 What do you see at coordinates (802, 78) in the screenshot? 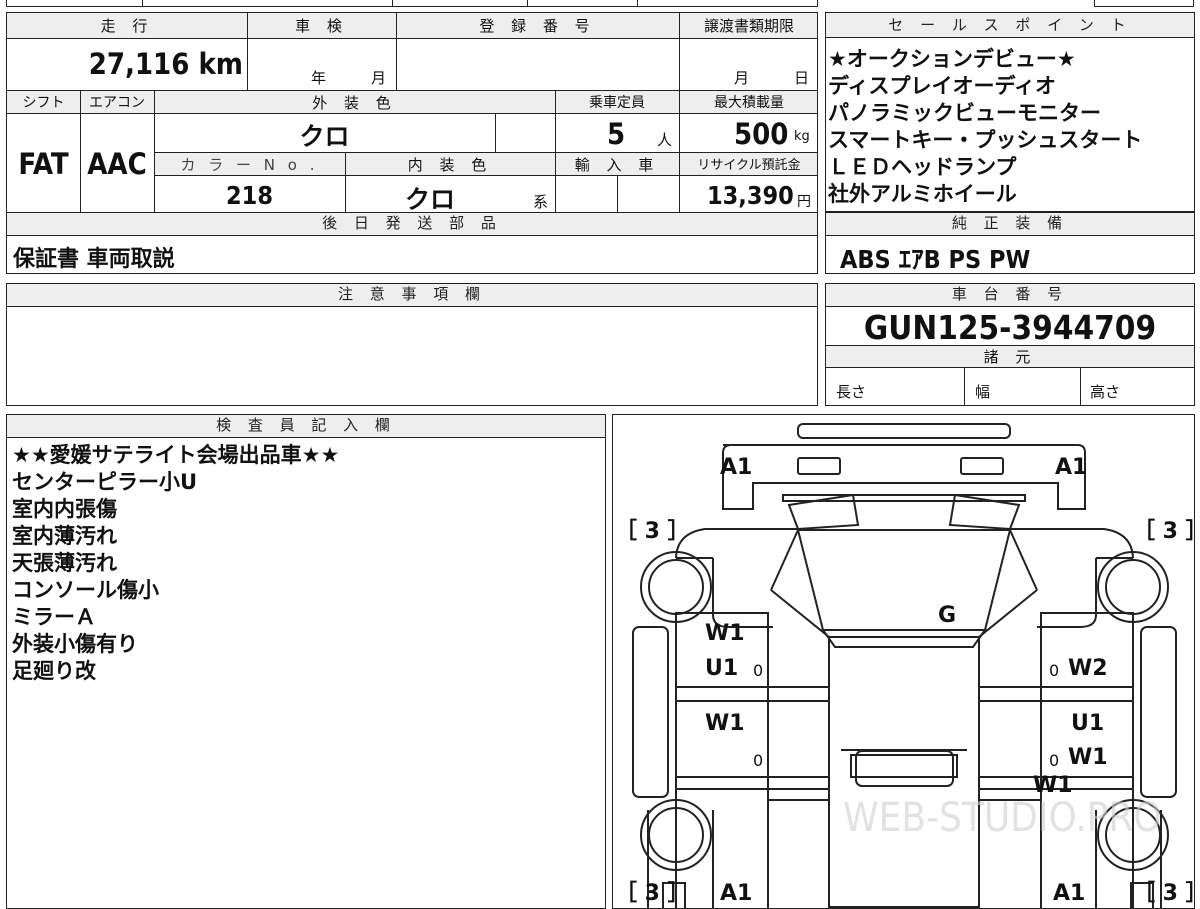
I see `deadline-day-label: 日` at bounding box center [802, 78].